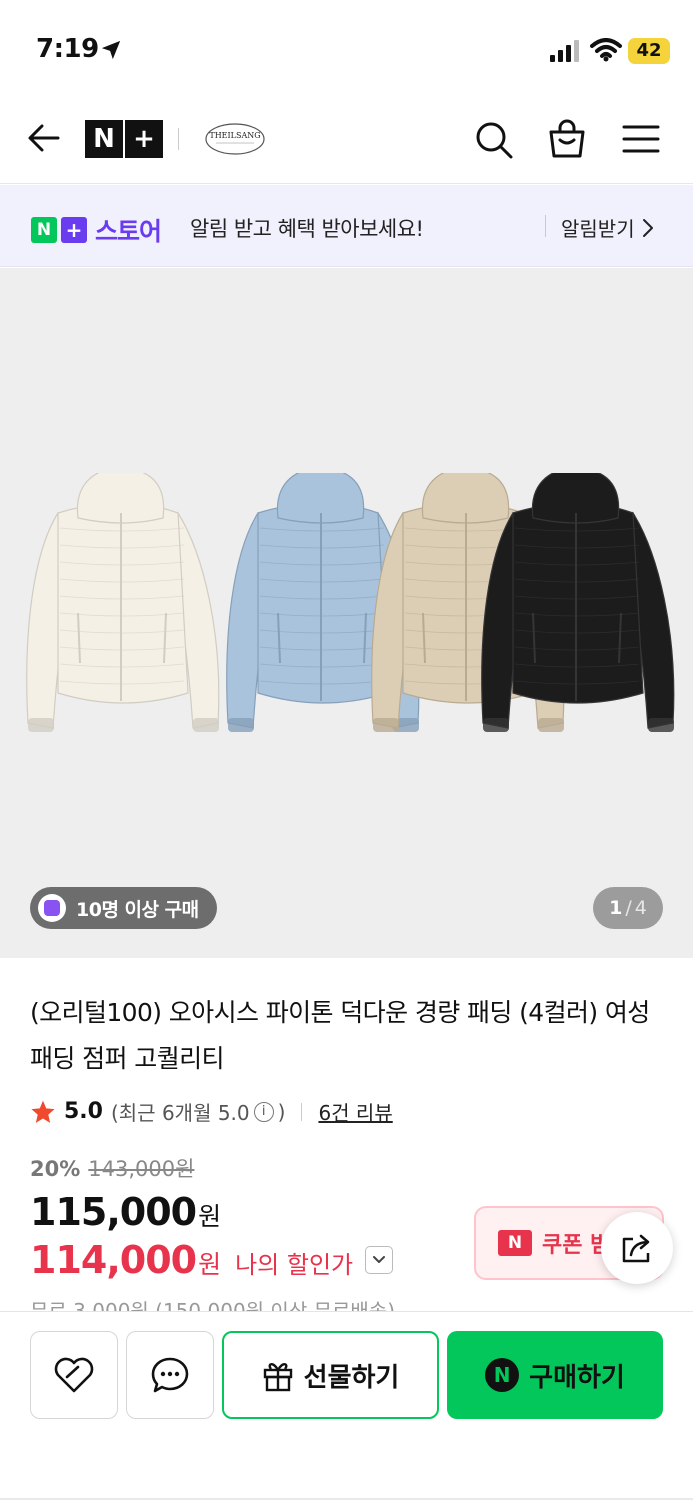 This screenshot has height=1500, width=693. Describe the element at coordinates (210, 1264) in the screenshot. I see `my-discount-price-unit: 원` at that location.